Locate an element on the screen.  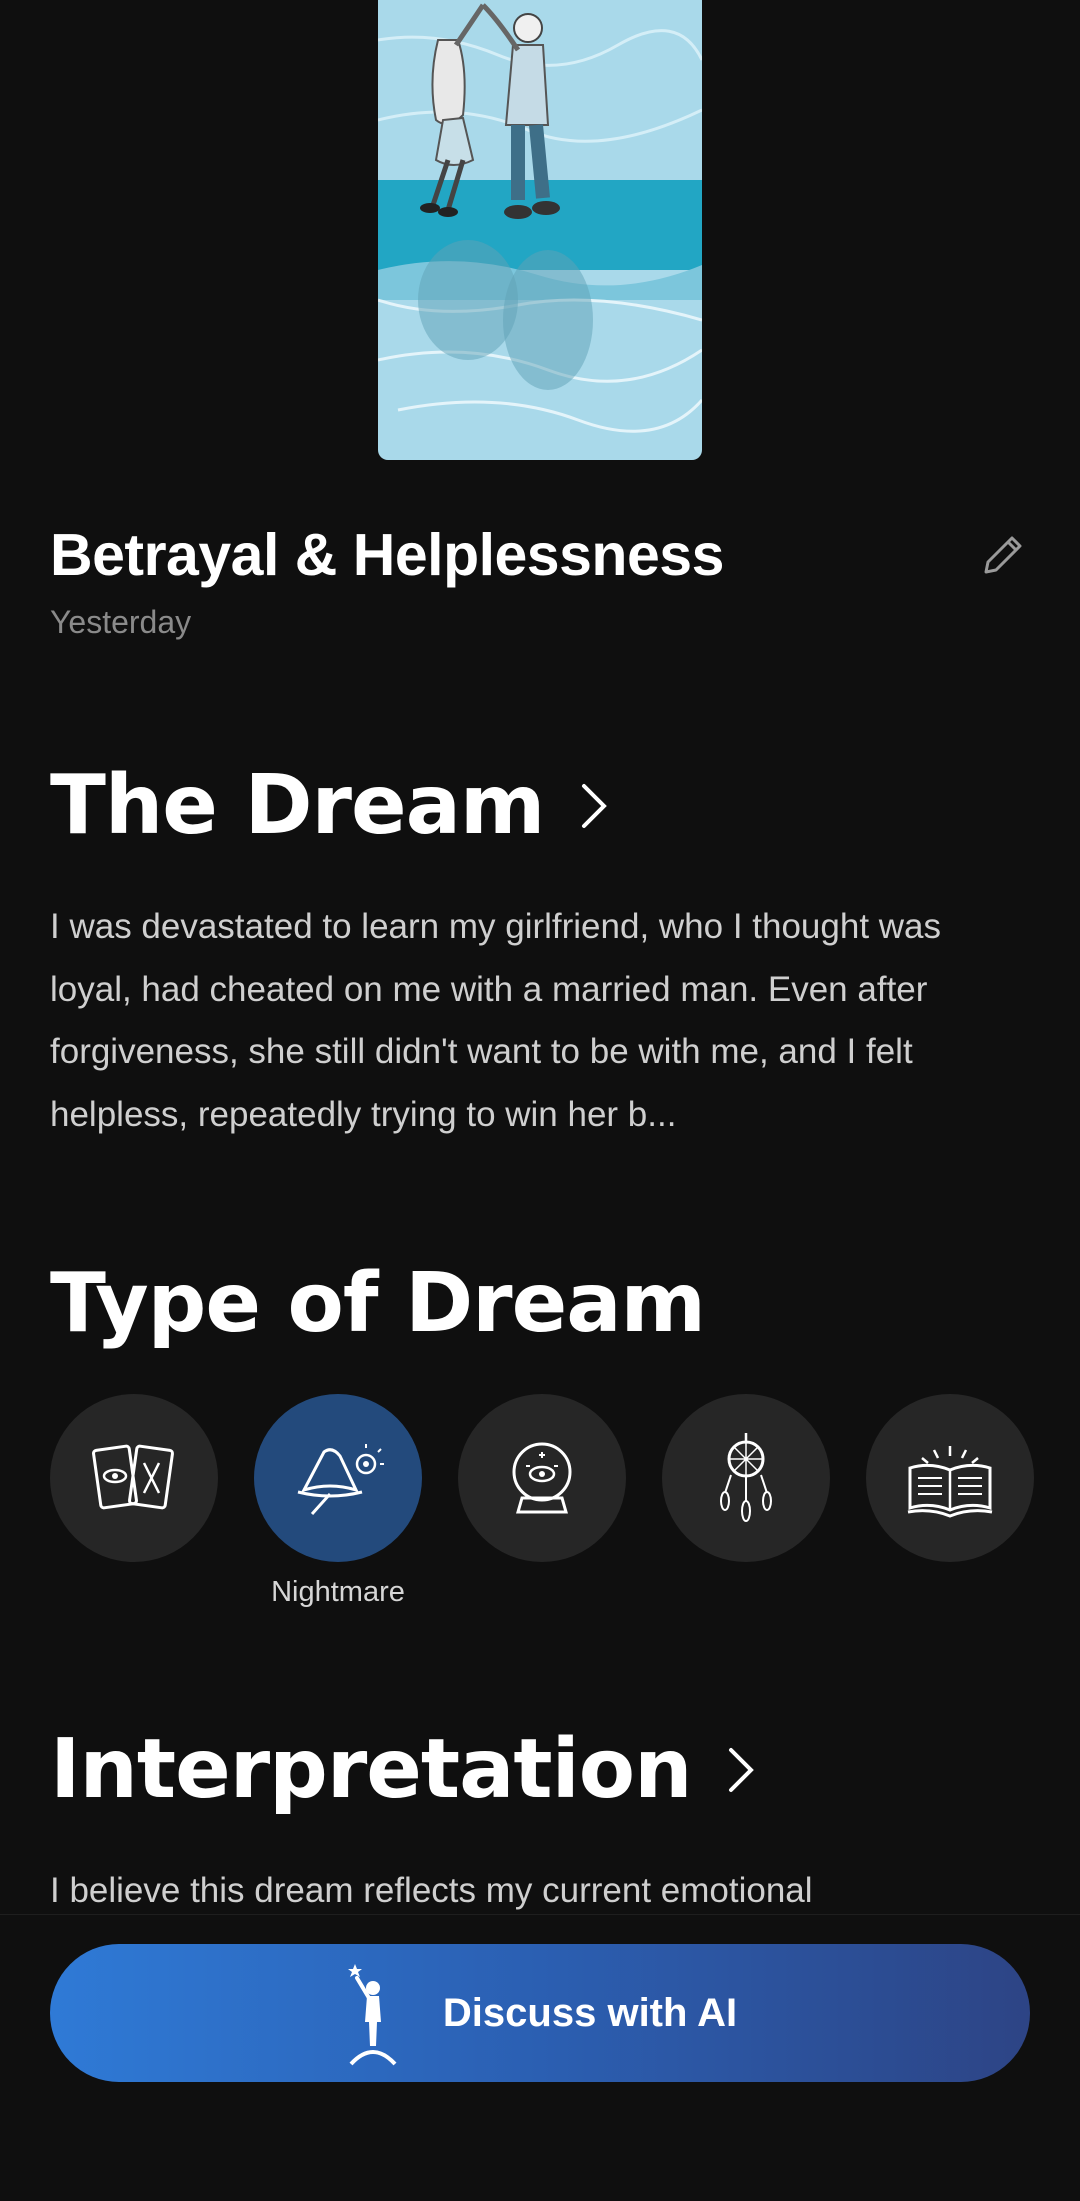
dream-image is located at coordinates (540, 230).